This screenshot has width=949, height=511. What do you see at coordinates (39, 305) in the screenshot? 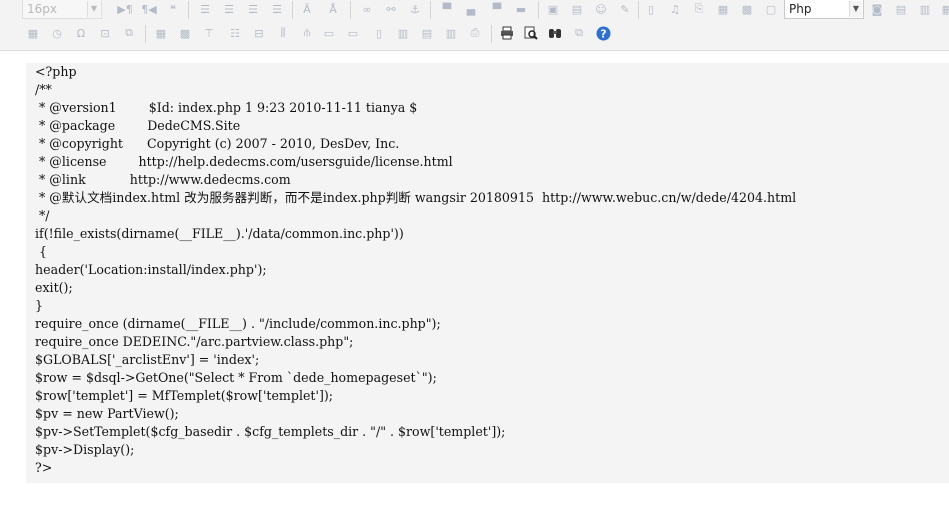
I see `code-line: }` at bounding box center [39, 305].